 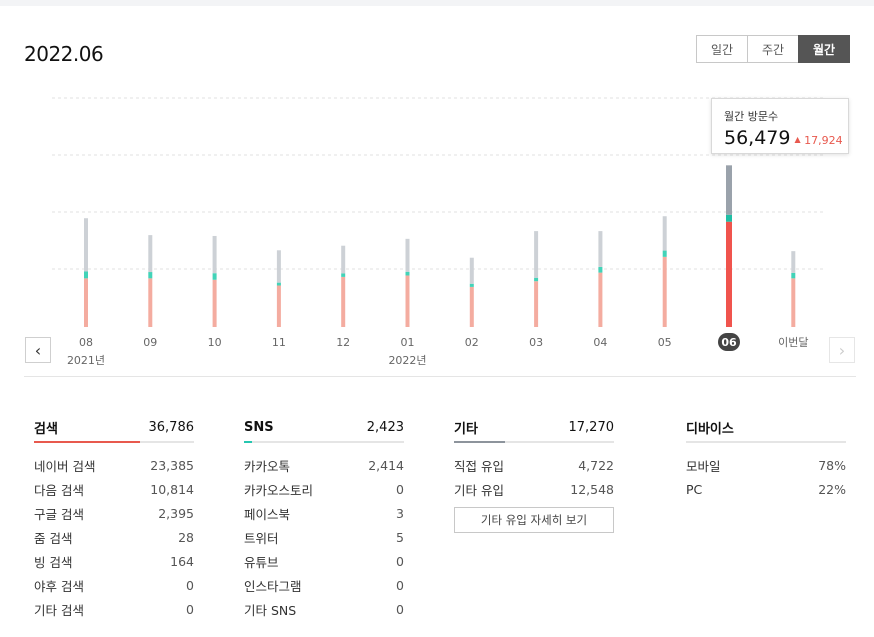 What do you see at coordinates (766, 465) in the screenshot?
I see `stats-row: 모바일 78%` at bounding box center [766, 465].